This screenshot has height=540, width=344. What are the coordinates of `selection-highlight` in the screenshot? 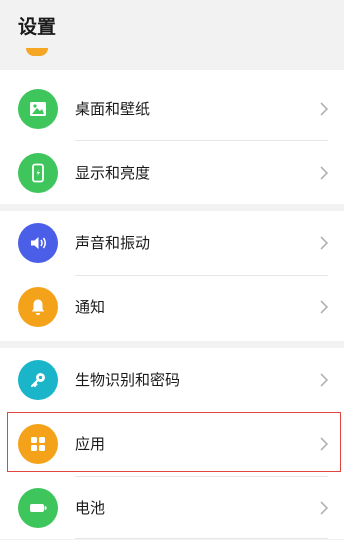 It's located at (174, 442).